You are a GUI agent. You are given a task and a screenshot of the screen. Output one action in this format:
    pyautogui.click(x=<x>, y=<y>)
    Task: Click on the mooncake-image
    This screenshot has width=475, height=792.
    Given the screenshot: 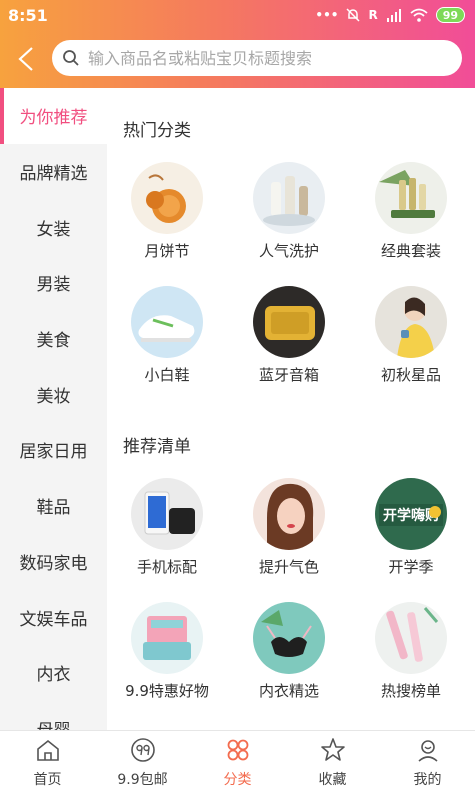 What is the action you would take?
    pyautogui.click(x=167, y=198)
    